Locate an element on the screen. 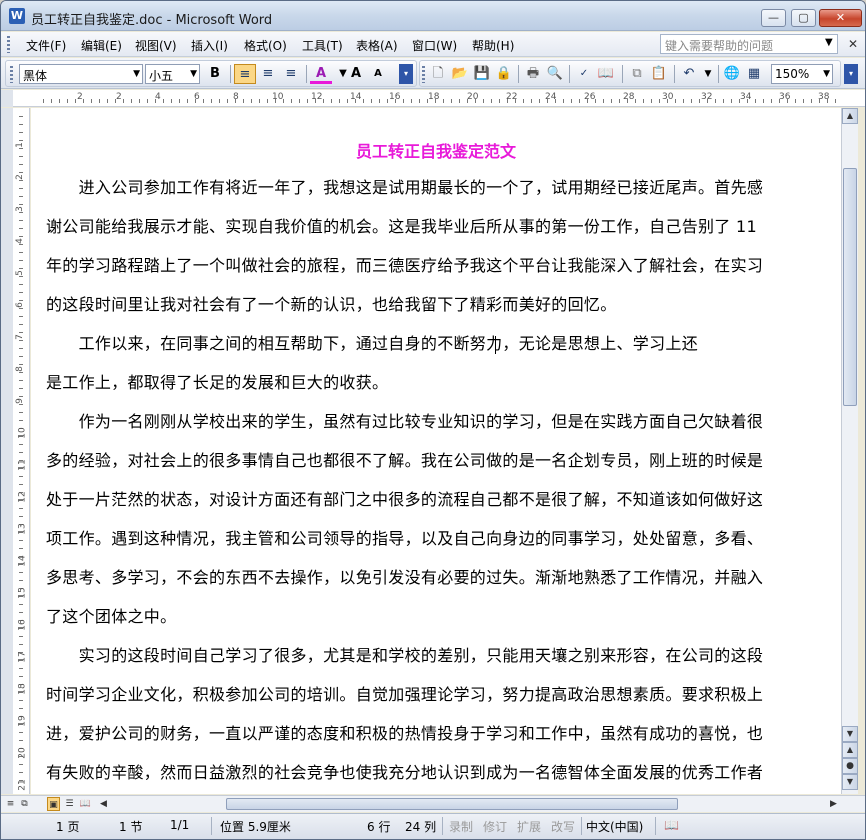 The width and height of the screenshot is (866, 840). shrink-font-icon: A is located at coordinates (378, 74).